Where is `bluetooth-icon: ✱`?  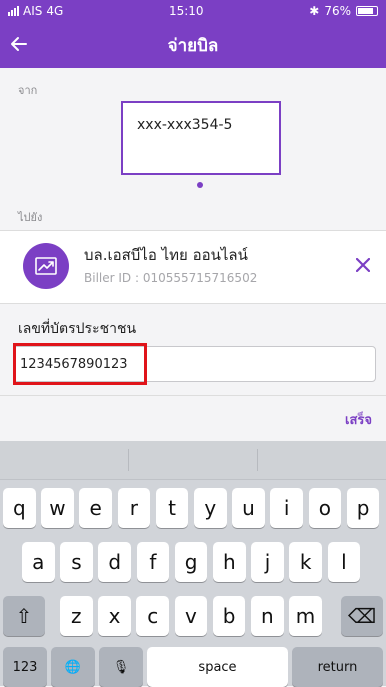 bluetooth-icon: ✱ is located at coordinates (314, 11).